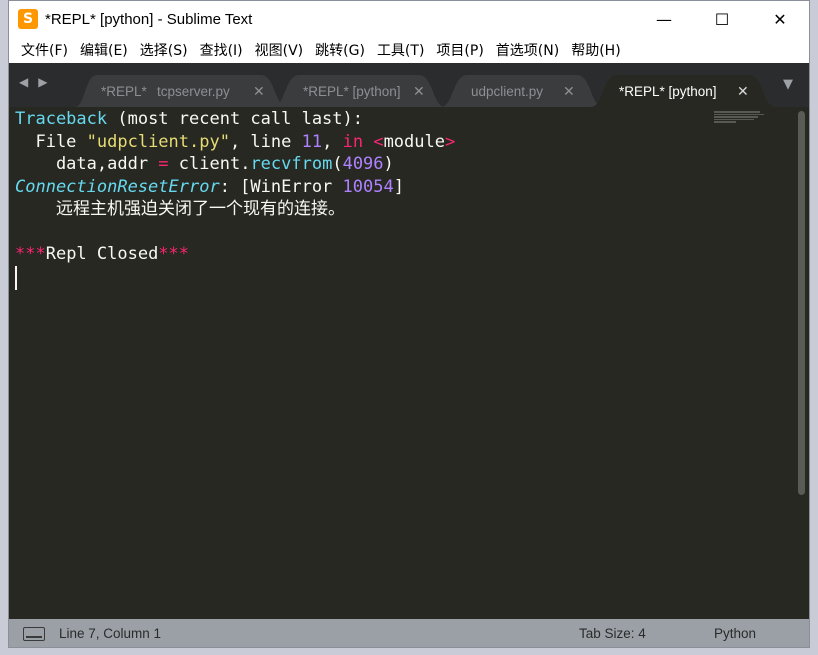  I want to click on code-line: 远程主机强迫关闭了一个现有的连接。, so click(235, 209).